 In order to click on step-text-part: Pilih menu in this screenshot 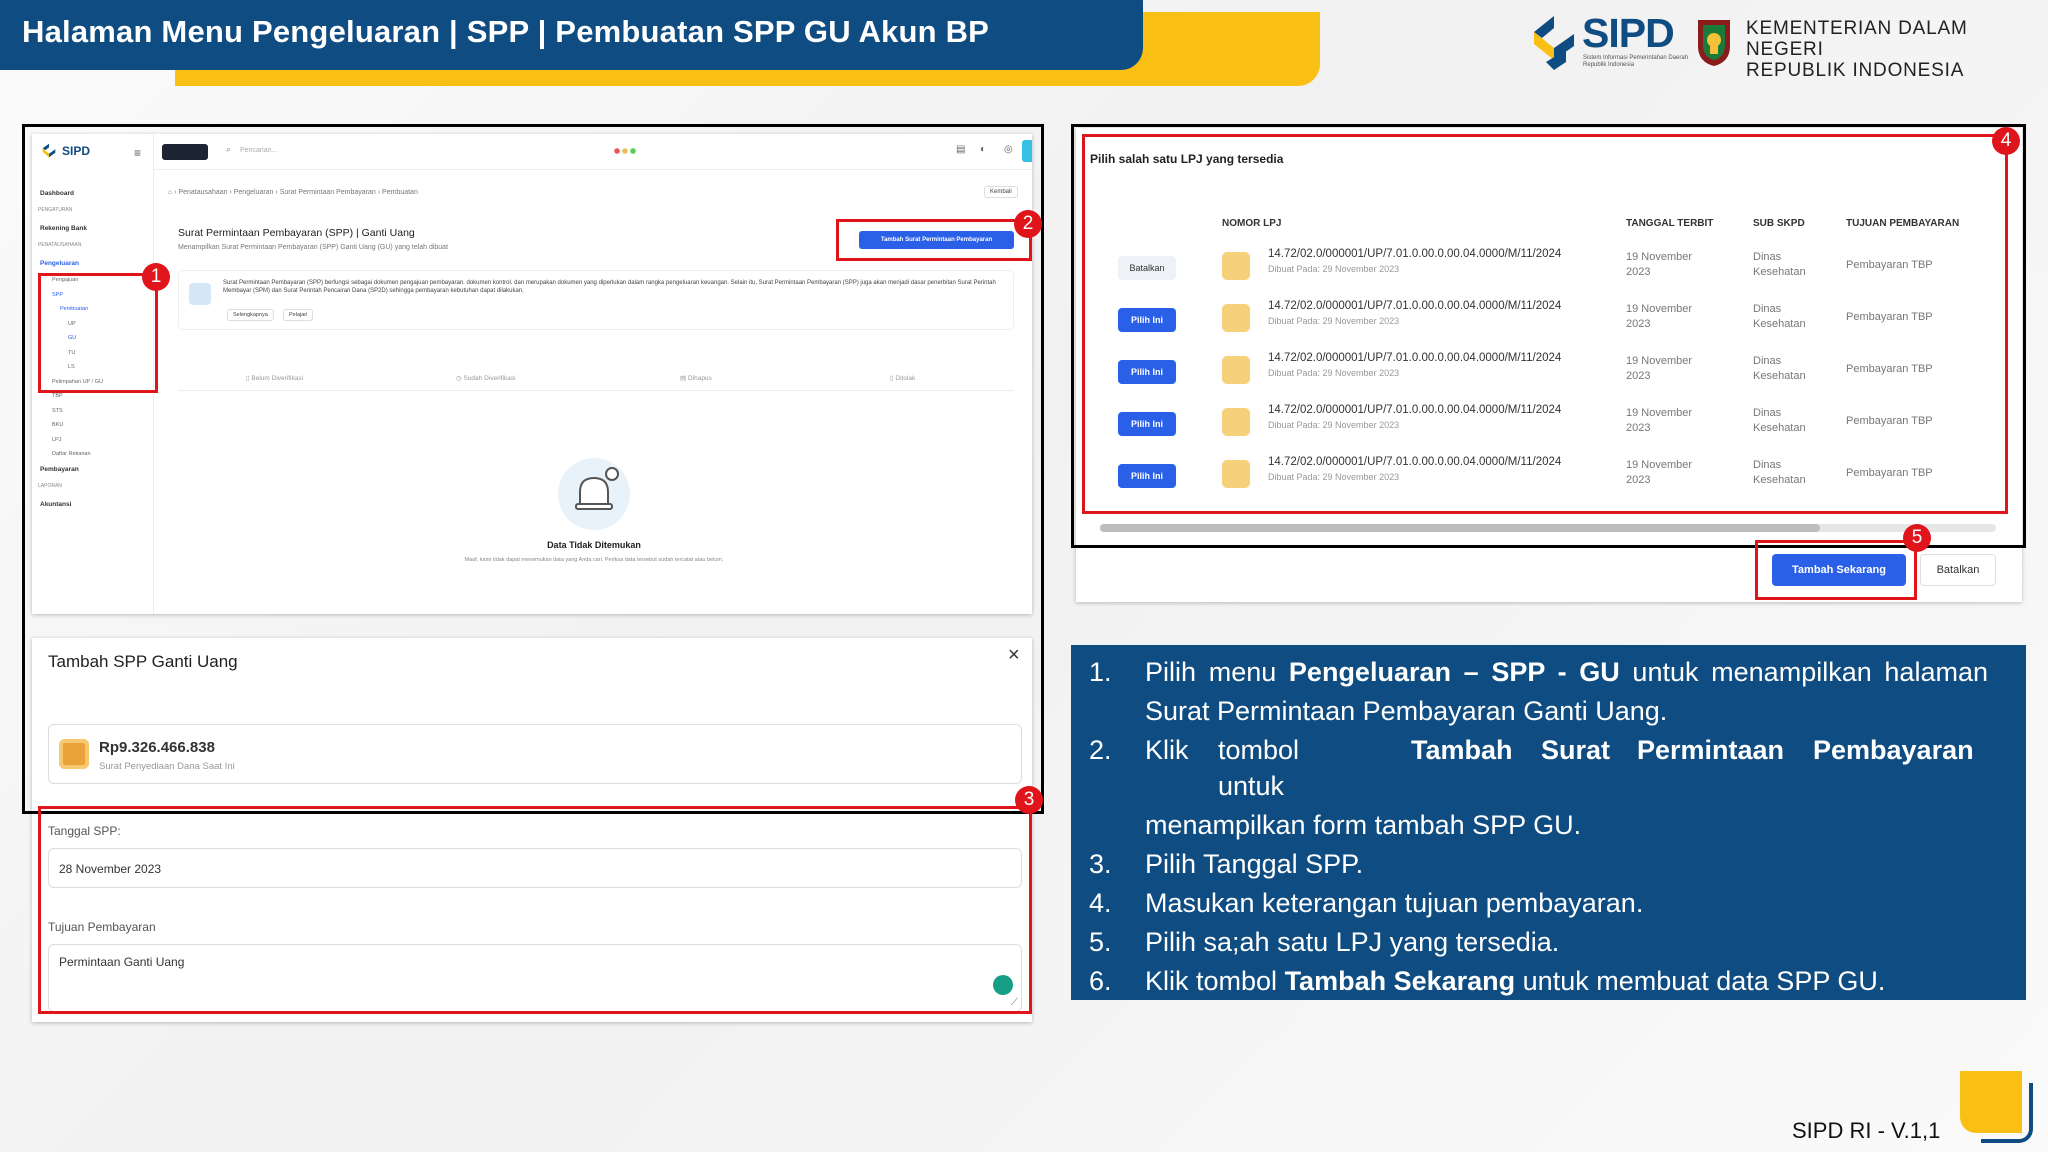, I will do `click(1217, 672)`.